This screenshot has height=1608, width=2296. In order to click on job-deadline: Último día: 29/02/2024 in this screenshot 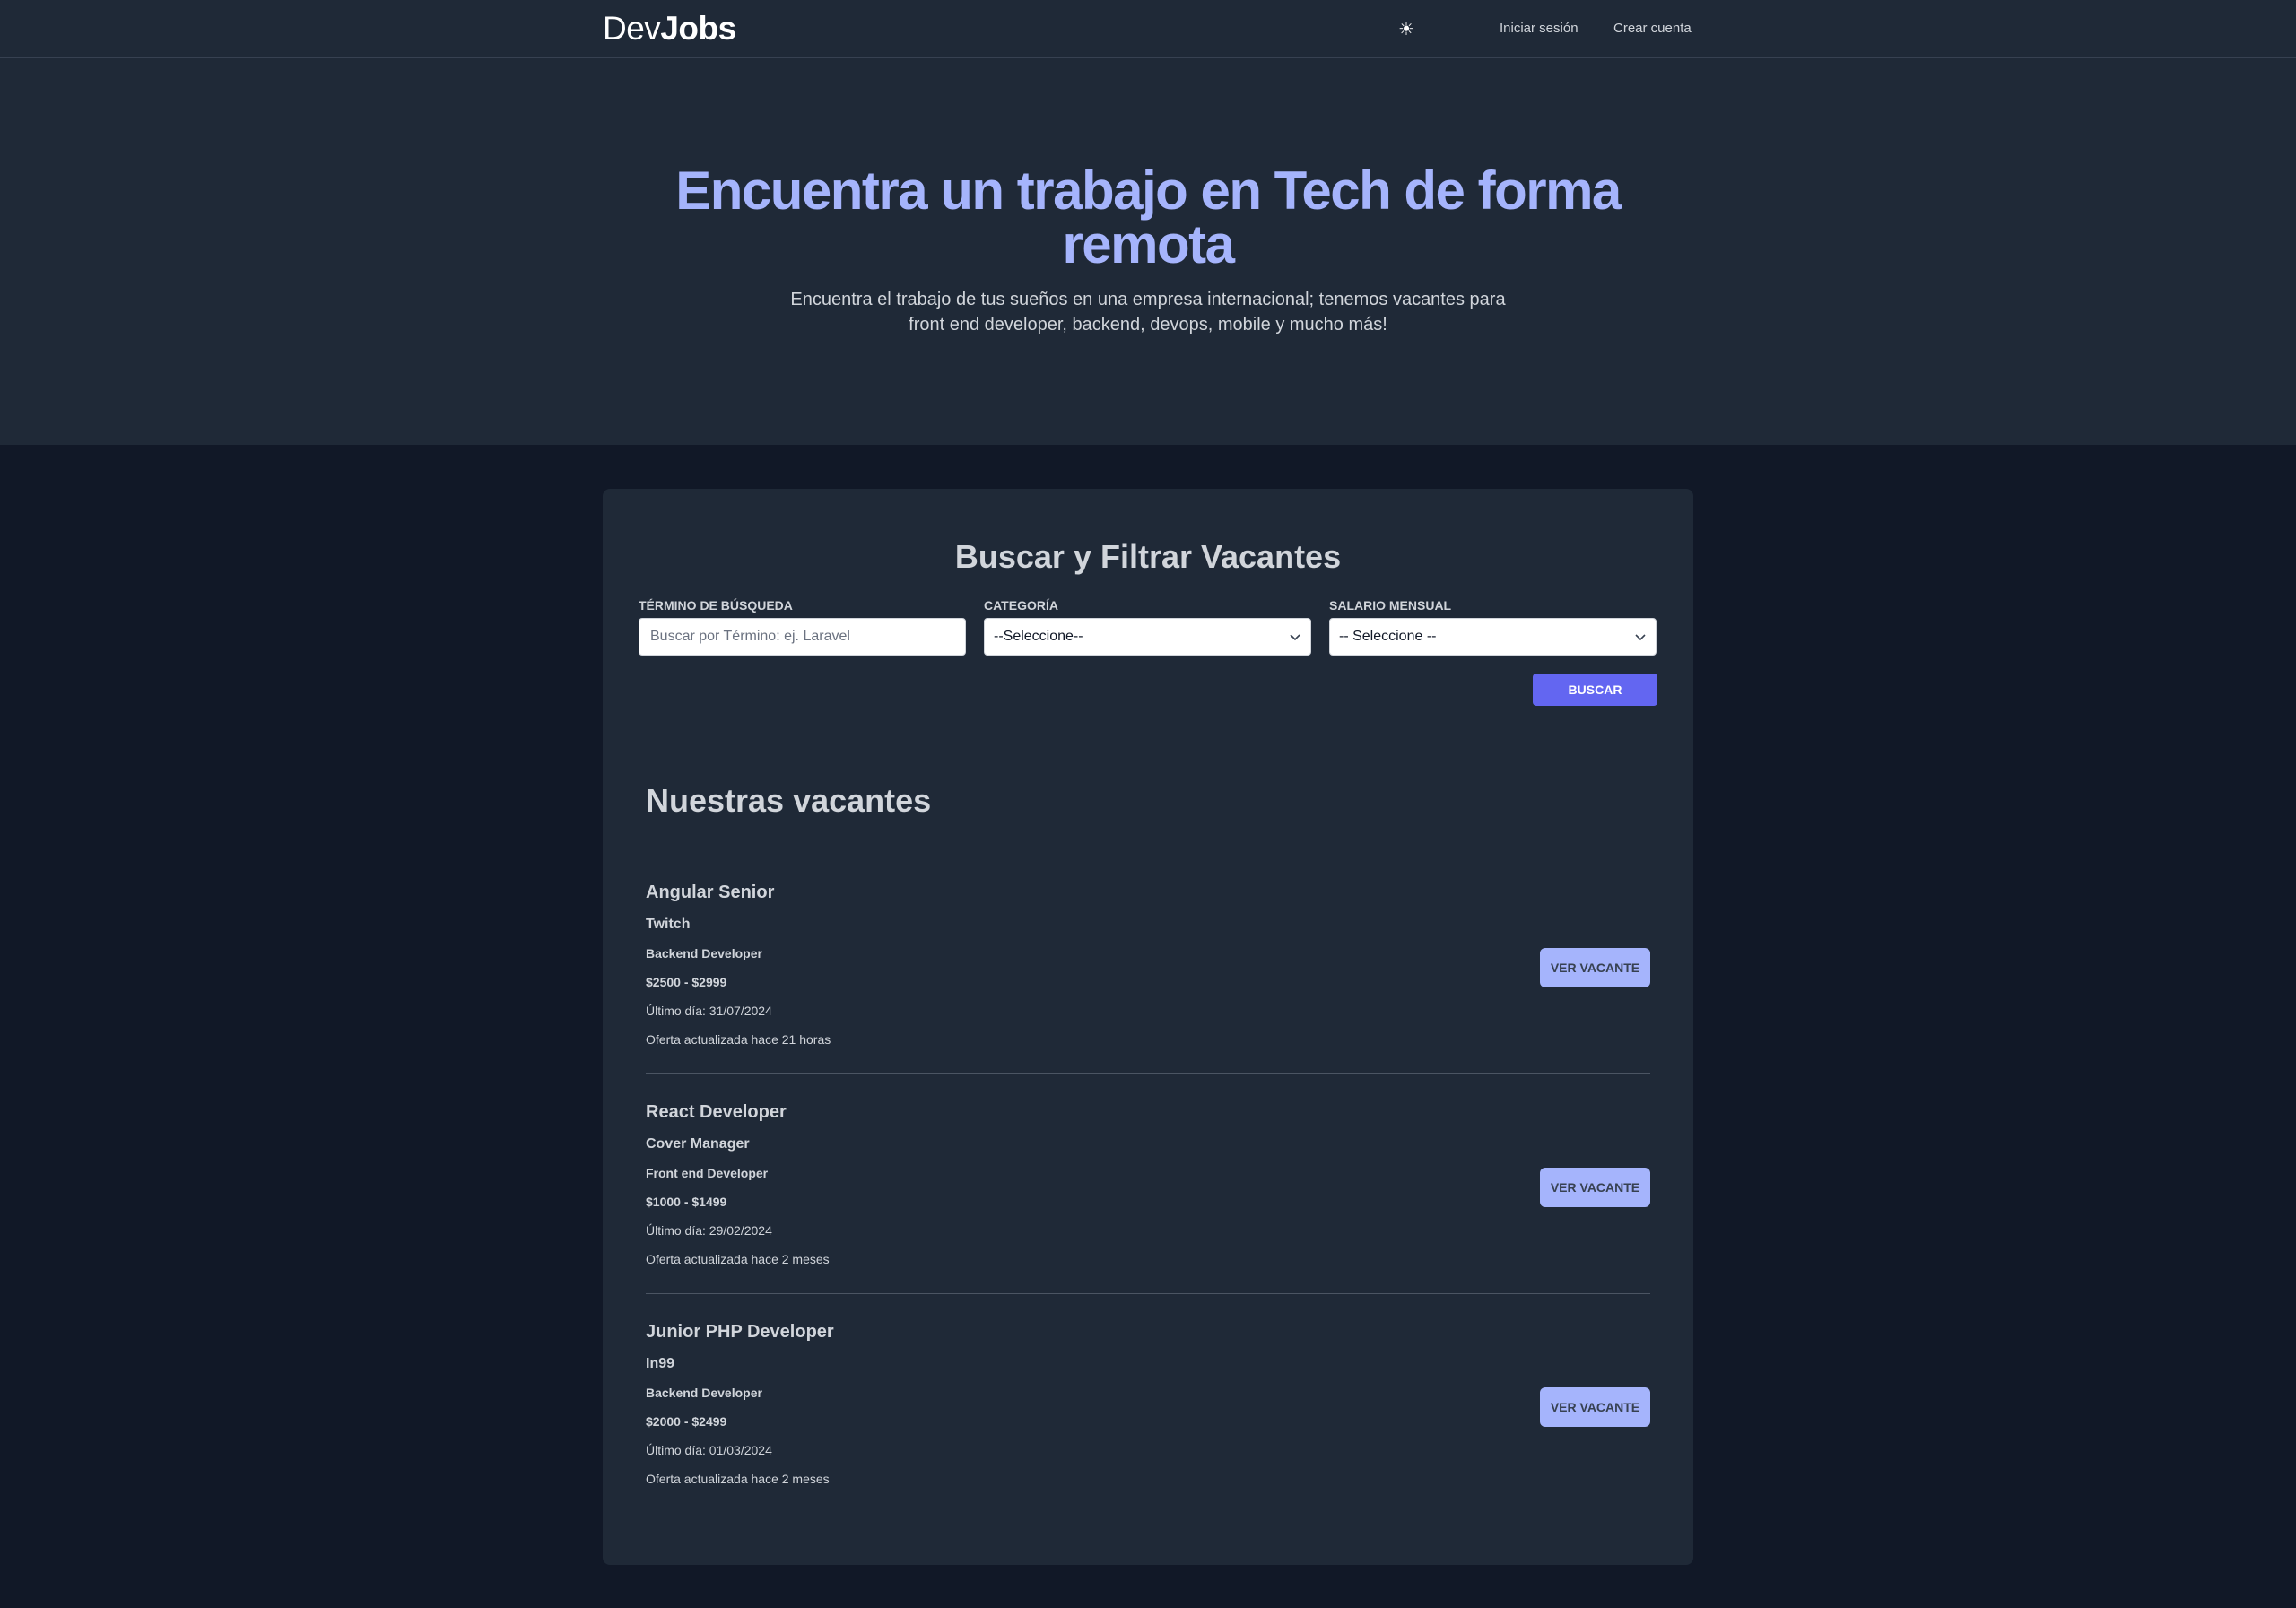, I will do `click(709, 1230)`.